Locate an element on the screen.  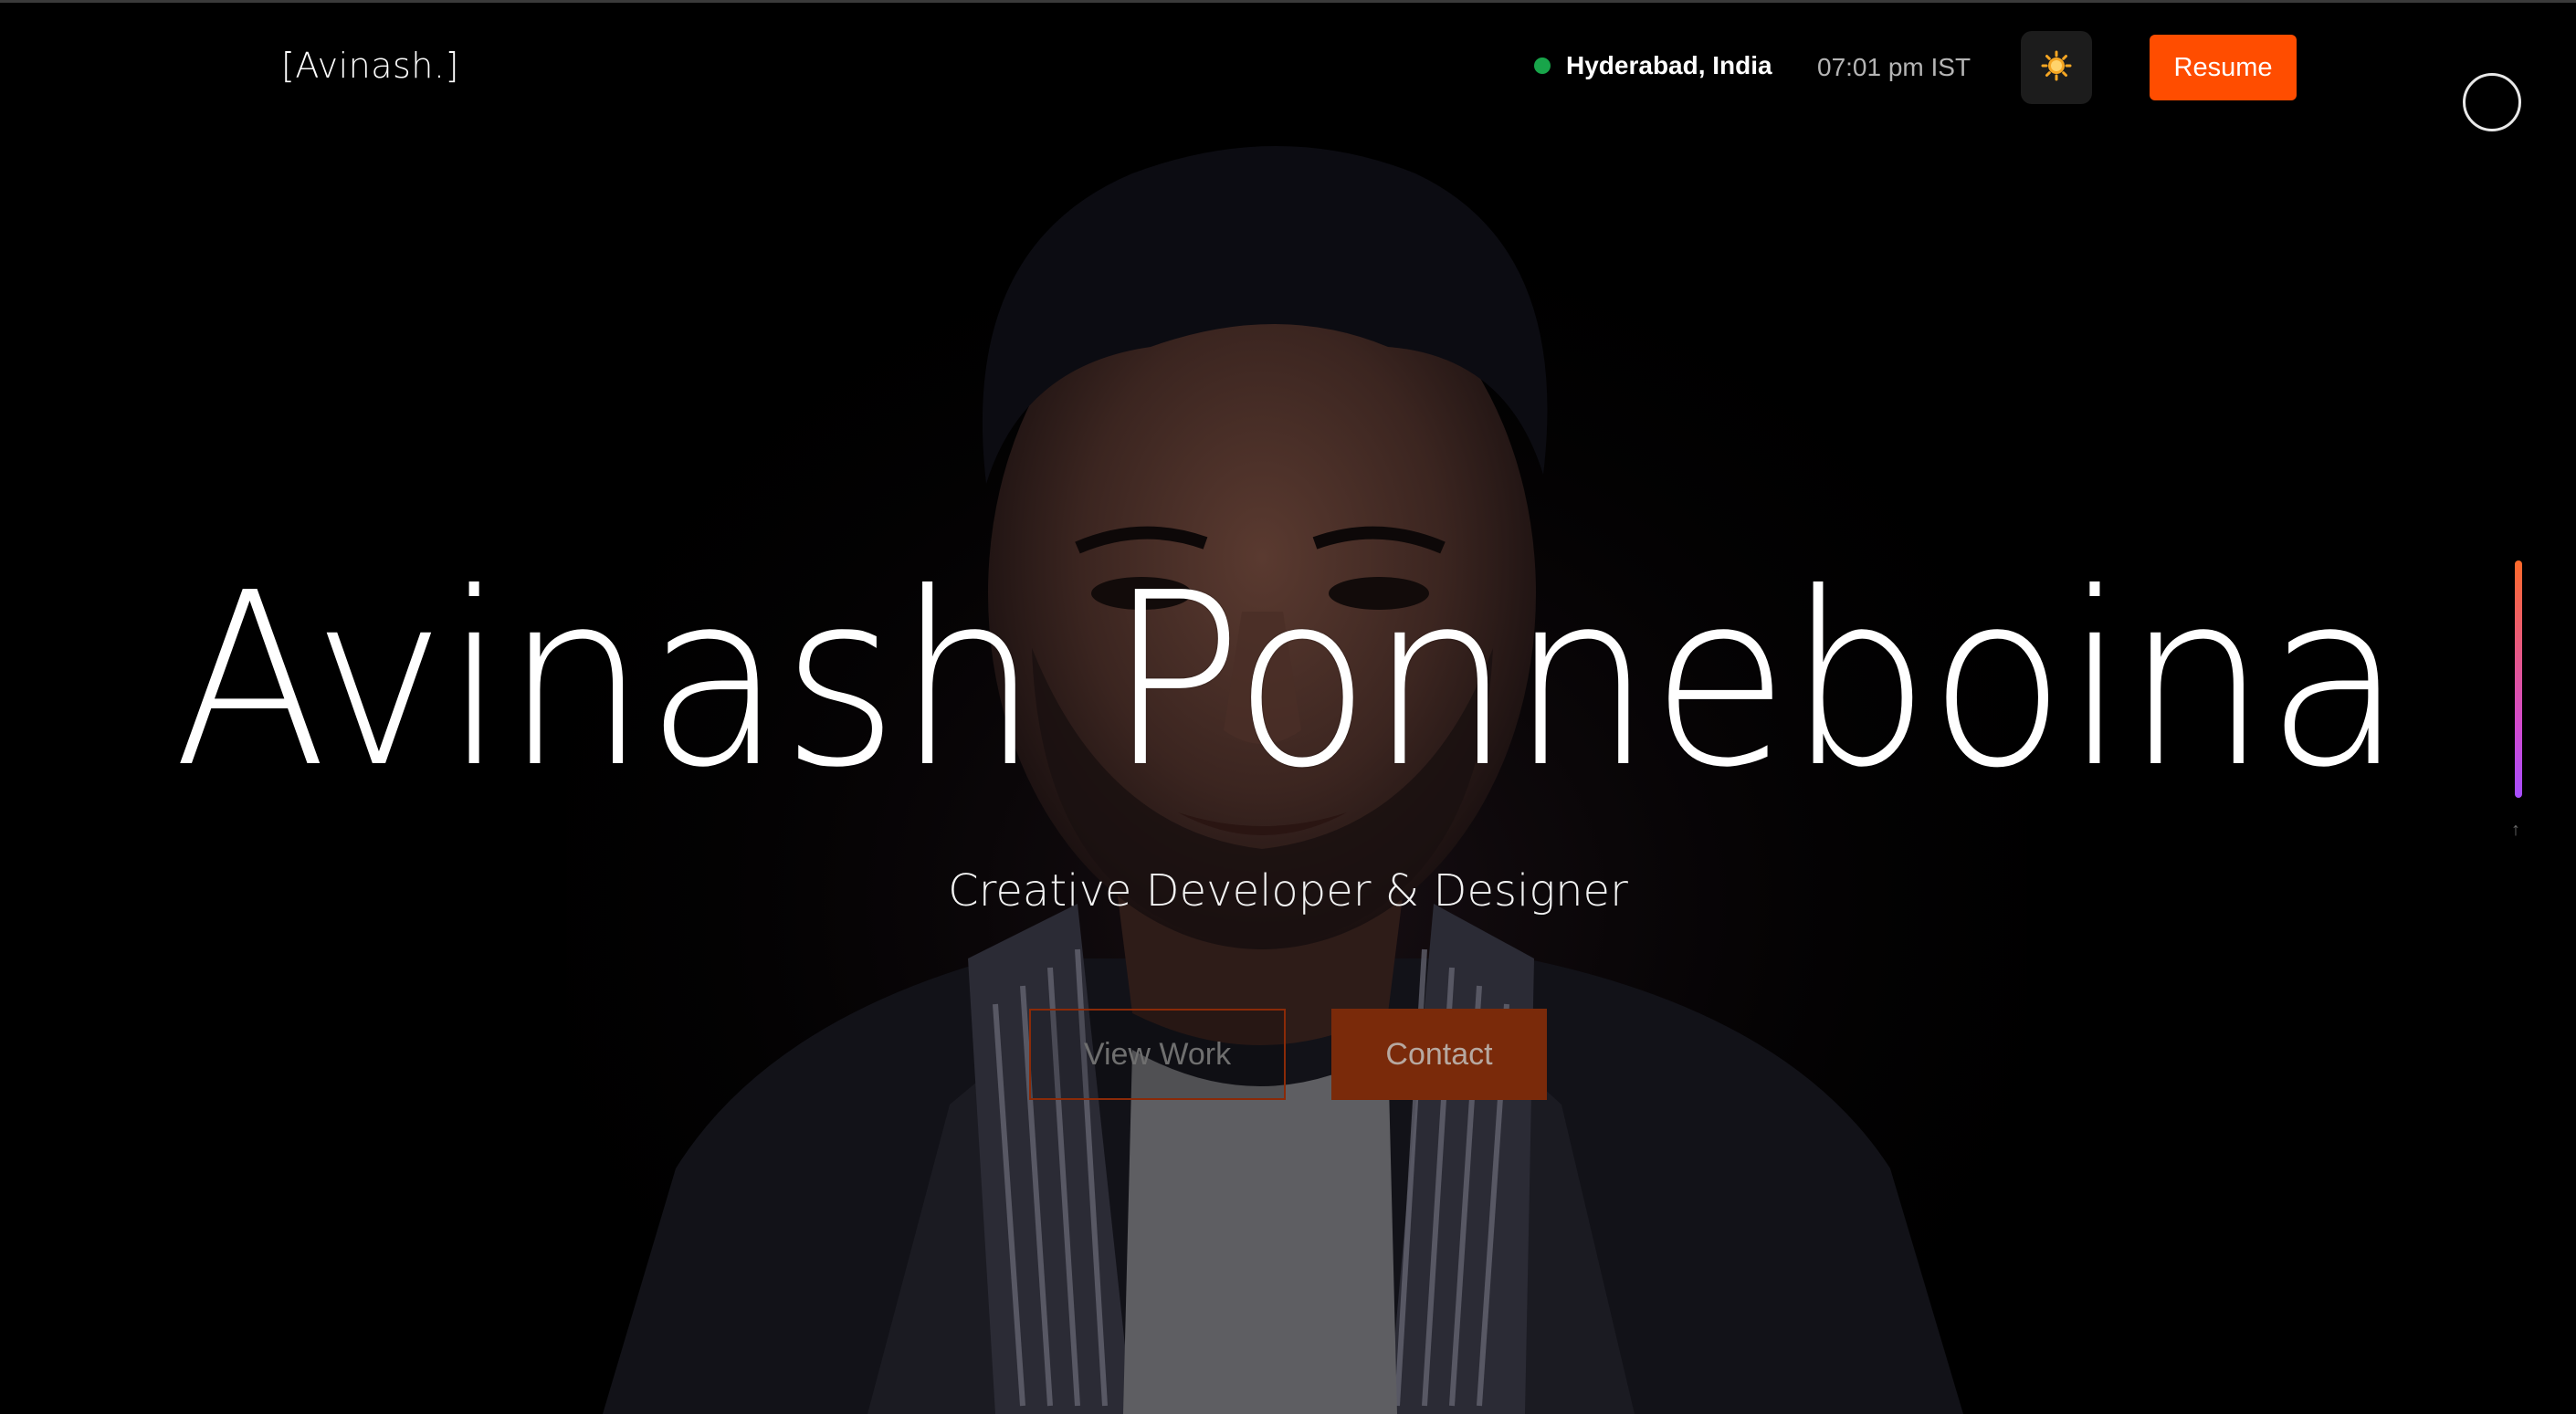
custom-cursor-ring is located at coordinates (2492, 102).